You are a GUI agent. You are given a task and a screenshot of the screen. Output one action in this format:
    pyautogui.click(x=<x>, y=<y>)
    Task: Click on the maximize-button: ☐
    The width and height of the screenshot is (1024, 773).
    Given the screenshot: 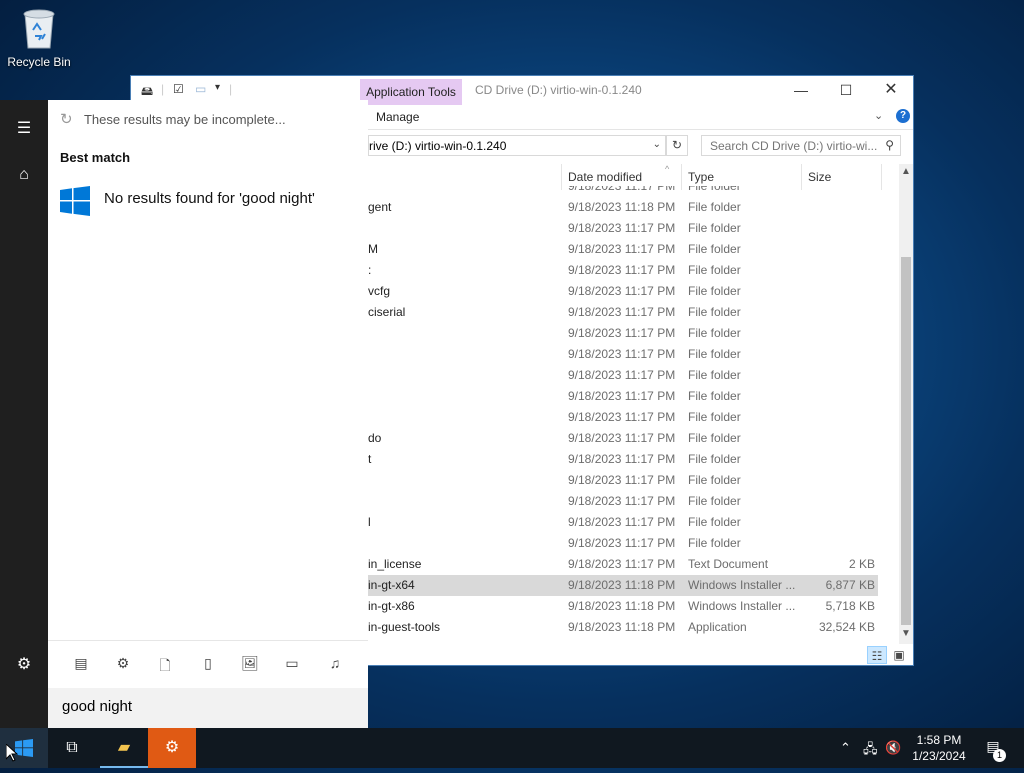 What is the action you would take?
    pyautogui.click(x=846, y=90)
    